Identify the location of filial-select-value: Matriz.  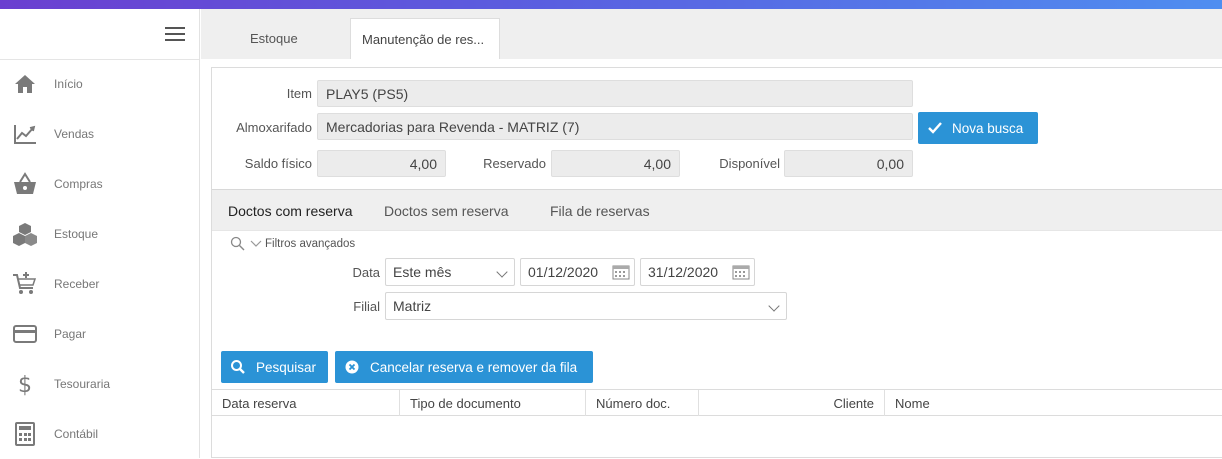
(412, 306).